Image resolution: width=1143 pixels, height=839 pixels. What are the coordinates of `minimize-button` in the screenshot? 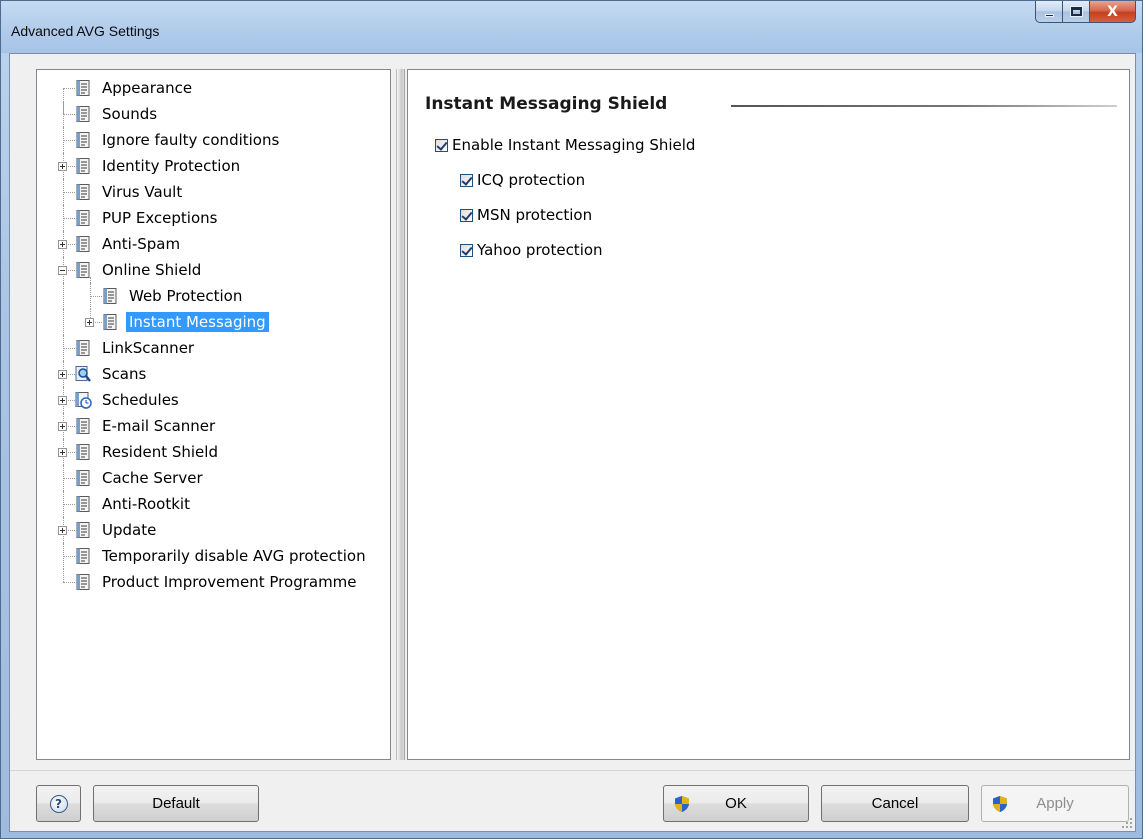 It's located at (1049, 12).